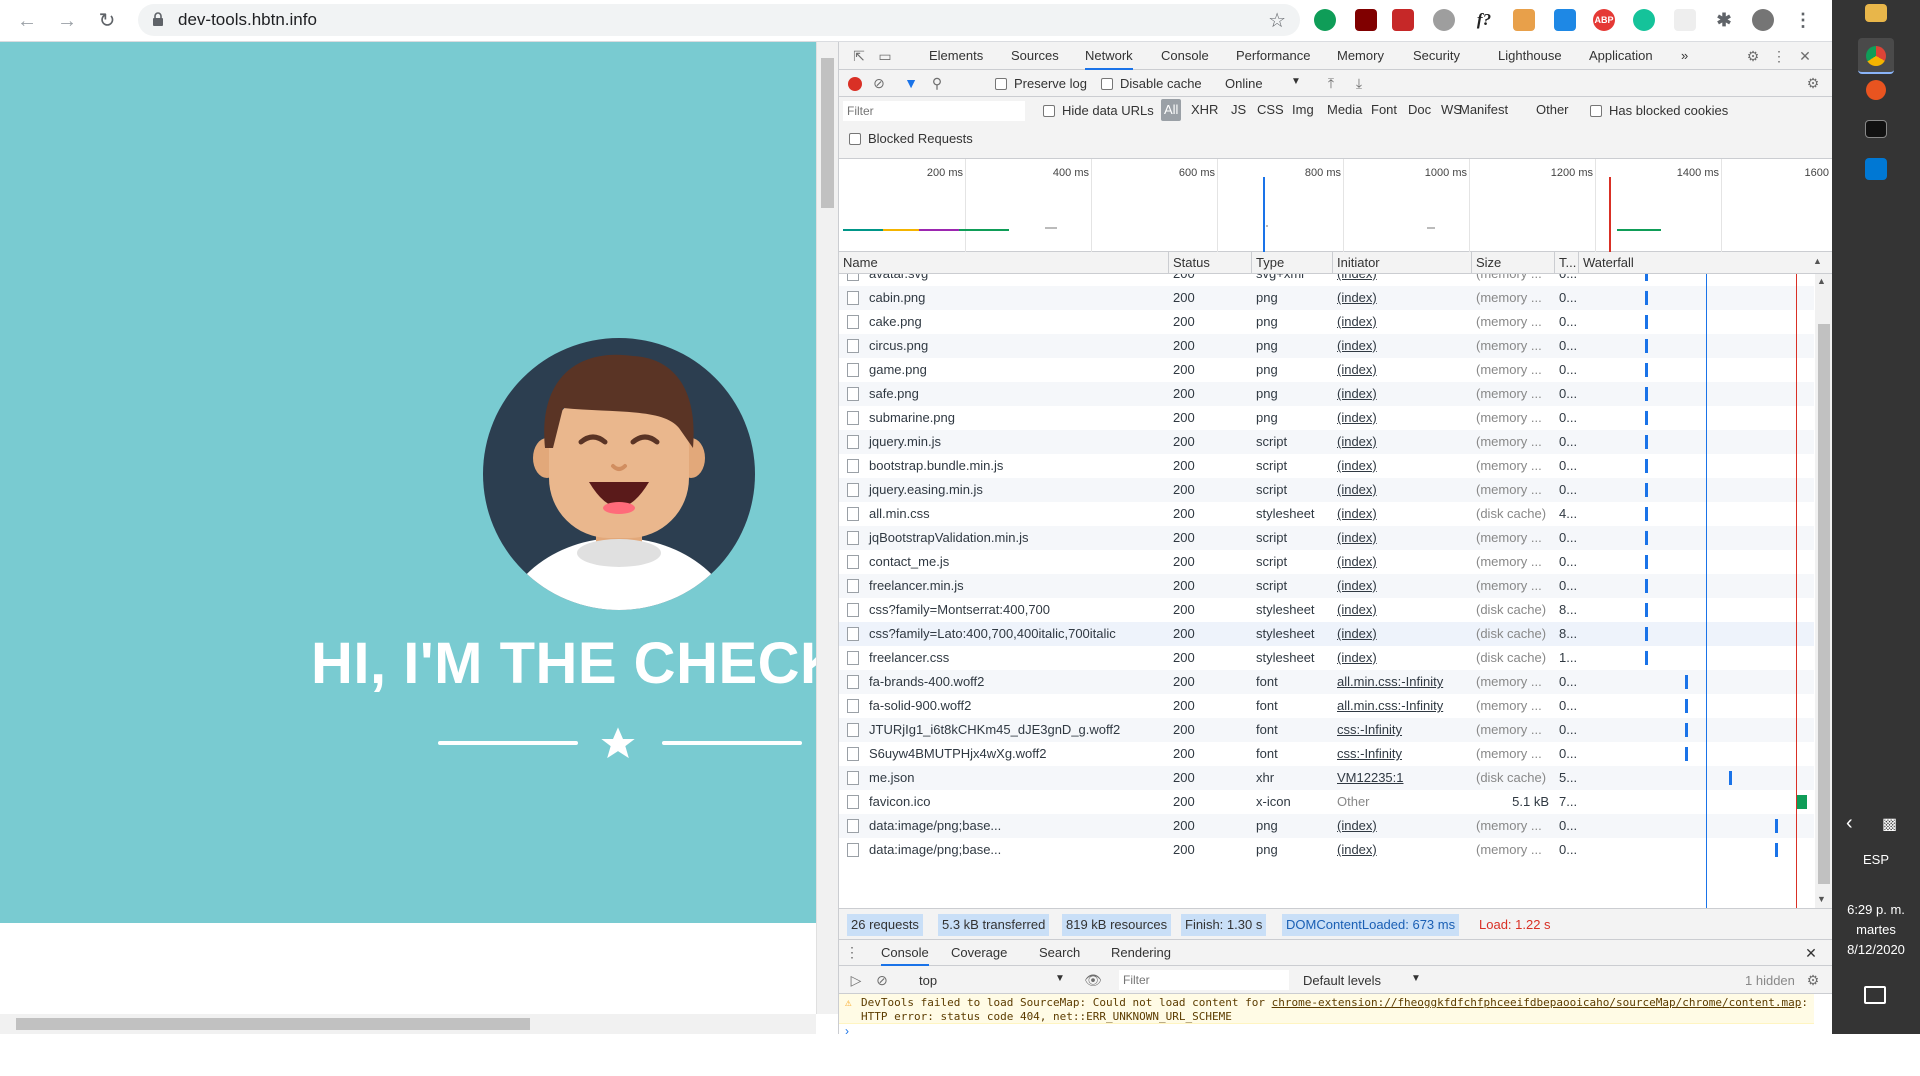 This screenshot has height=1076, width=1920. What do you see at coordinates (956, 56) in the screenshot?
I see `tab-elements: Elements` at bounding box center [956, 56].